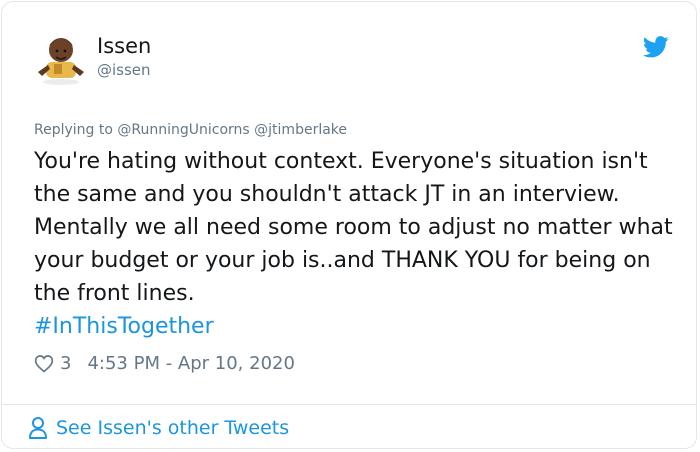 This screenshot has height=452, width=700. What do you see at coordinates (124, 326) in the screenshot?
I see `hashtag-link: #InThisTogether` at bounding box center [124, 326].